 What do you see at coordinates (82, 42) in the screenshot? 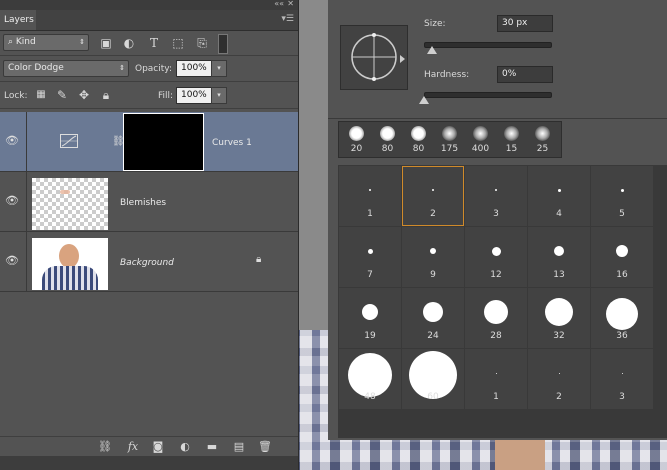
I see `chevron-updown-icon: ⇕` at bounding box center [82, 42].